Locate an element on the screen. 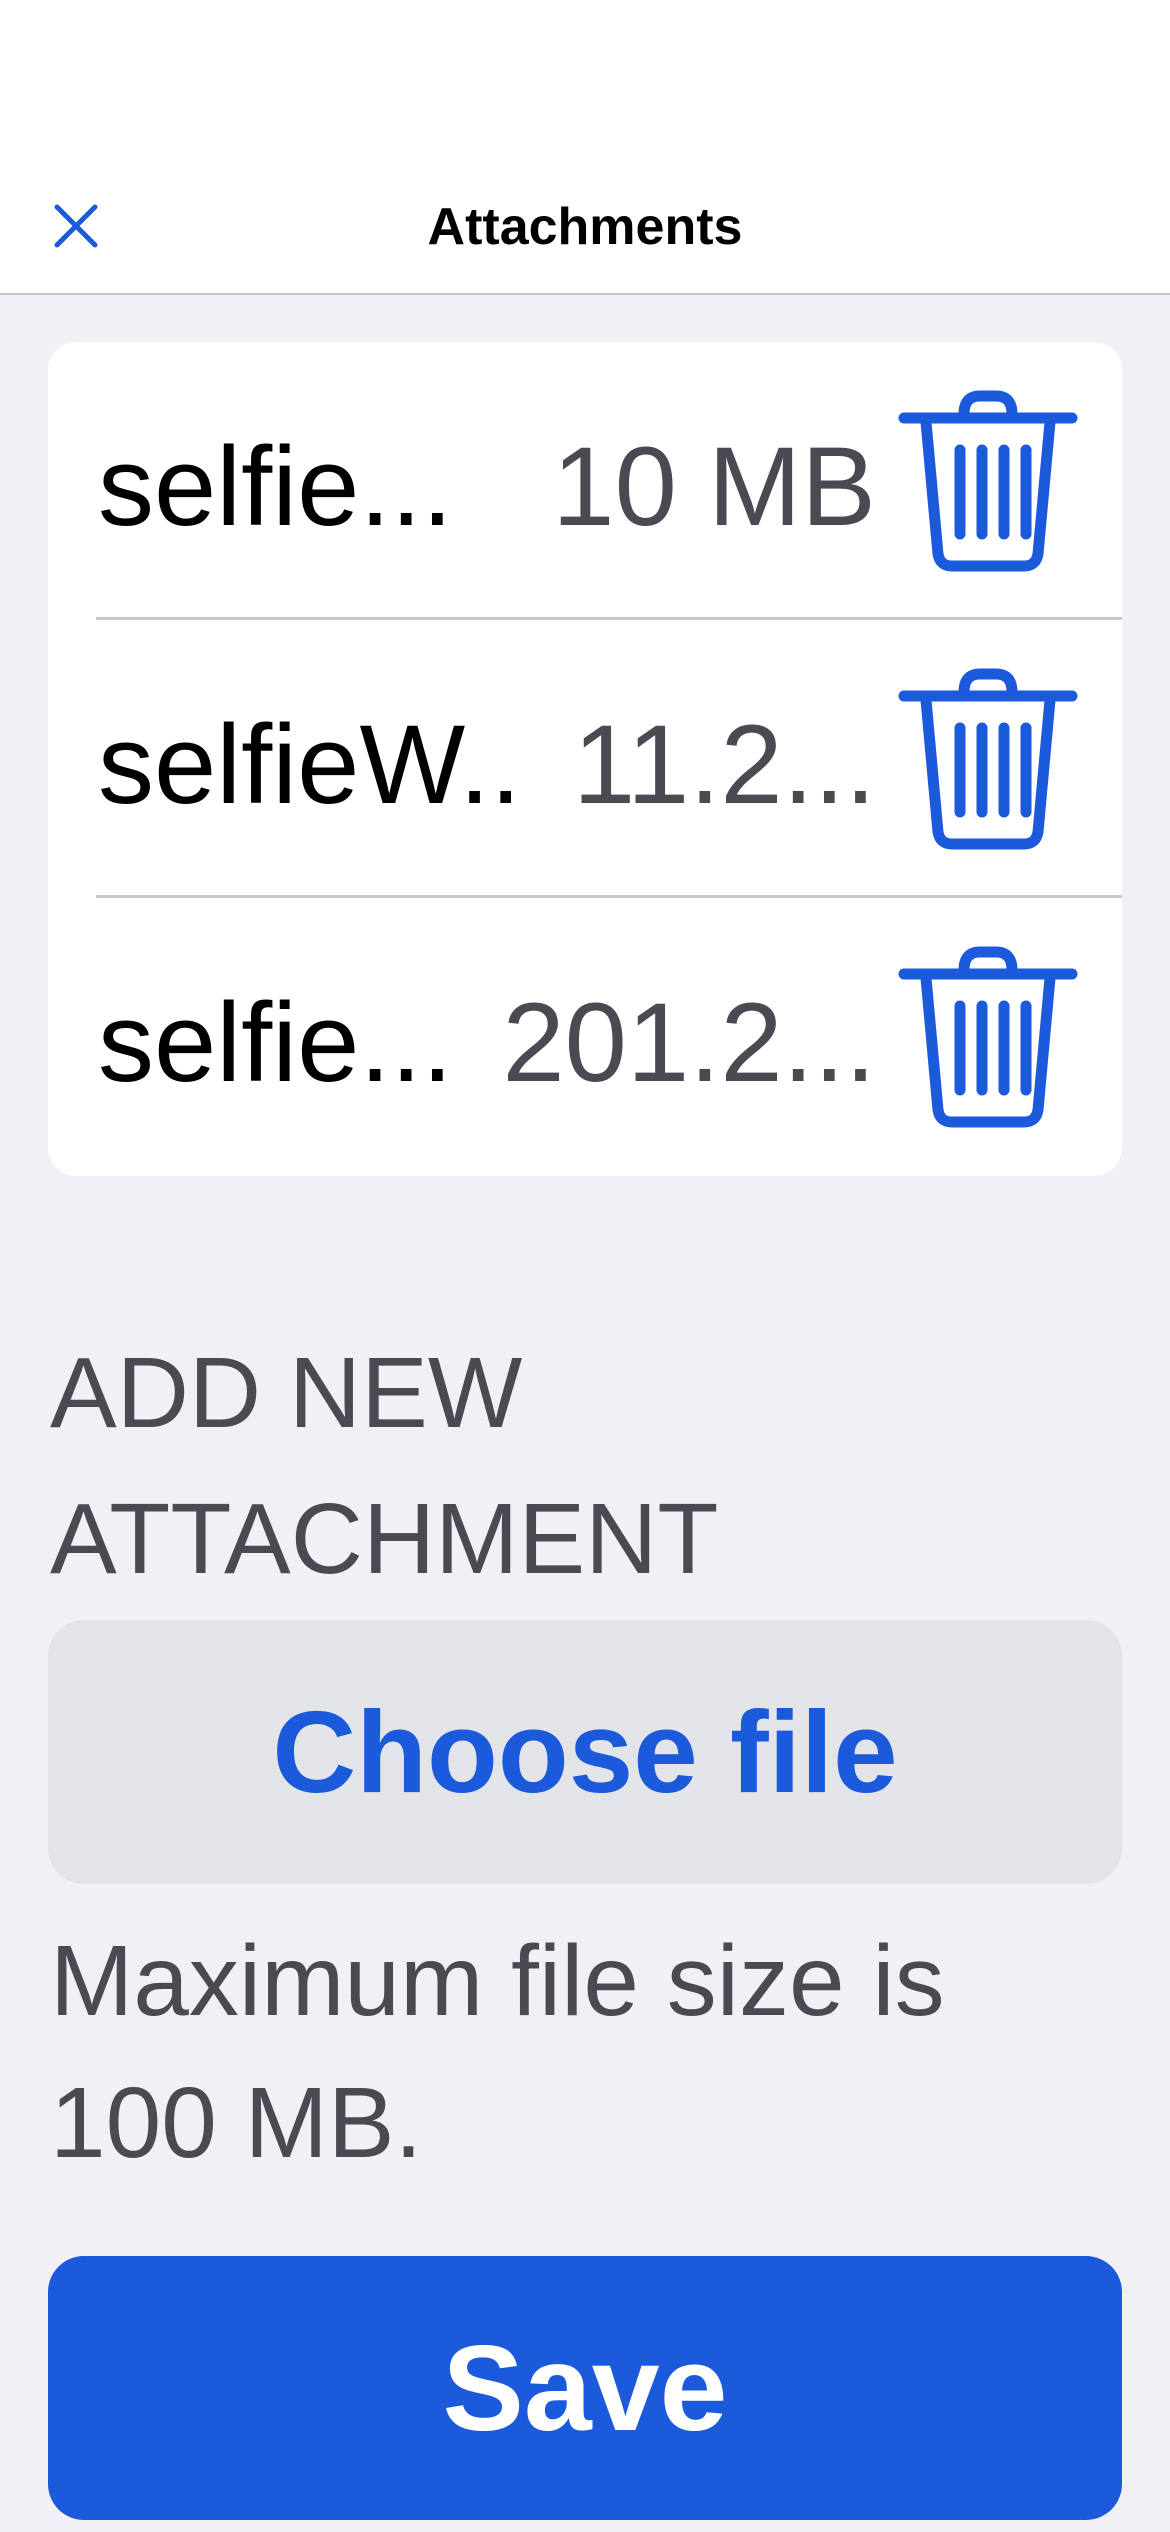  page-title: Attachments is located at coordinates (585, 227).